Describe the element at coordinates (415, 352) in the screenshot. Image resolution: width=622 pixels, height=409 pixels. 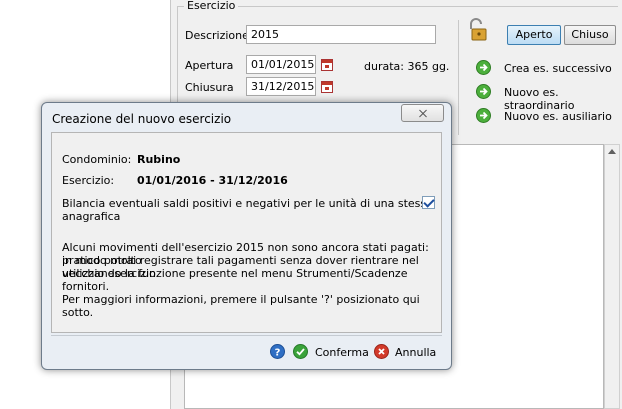
I see `cancel-button: Annulla` at that location.